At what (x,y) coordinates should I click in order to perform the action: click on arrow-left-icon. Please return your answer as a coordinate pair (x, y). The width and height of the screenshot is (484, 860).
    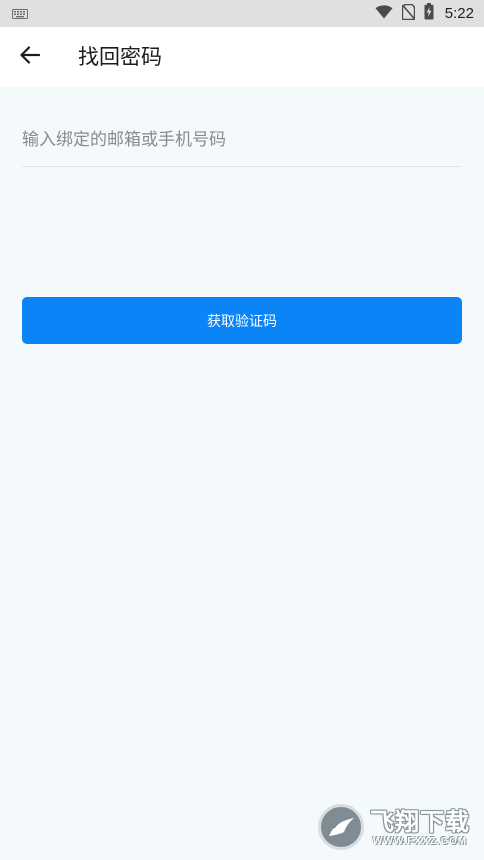
    Looking at the image, I should click on (30, 57).